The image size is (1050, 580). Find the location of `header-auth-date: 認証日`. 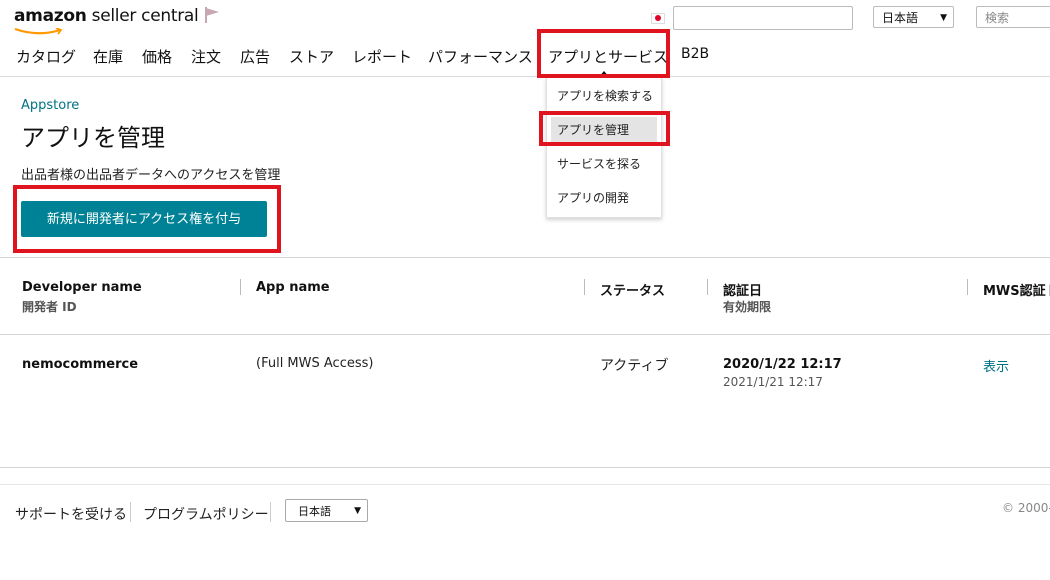

header-auth-date: 認証日 is located at coordinates (743, 291).